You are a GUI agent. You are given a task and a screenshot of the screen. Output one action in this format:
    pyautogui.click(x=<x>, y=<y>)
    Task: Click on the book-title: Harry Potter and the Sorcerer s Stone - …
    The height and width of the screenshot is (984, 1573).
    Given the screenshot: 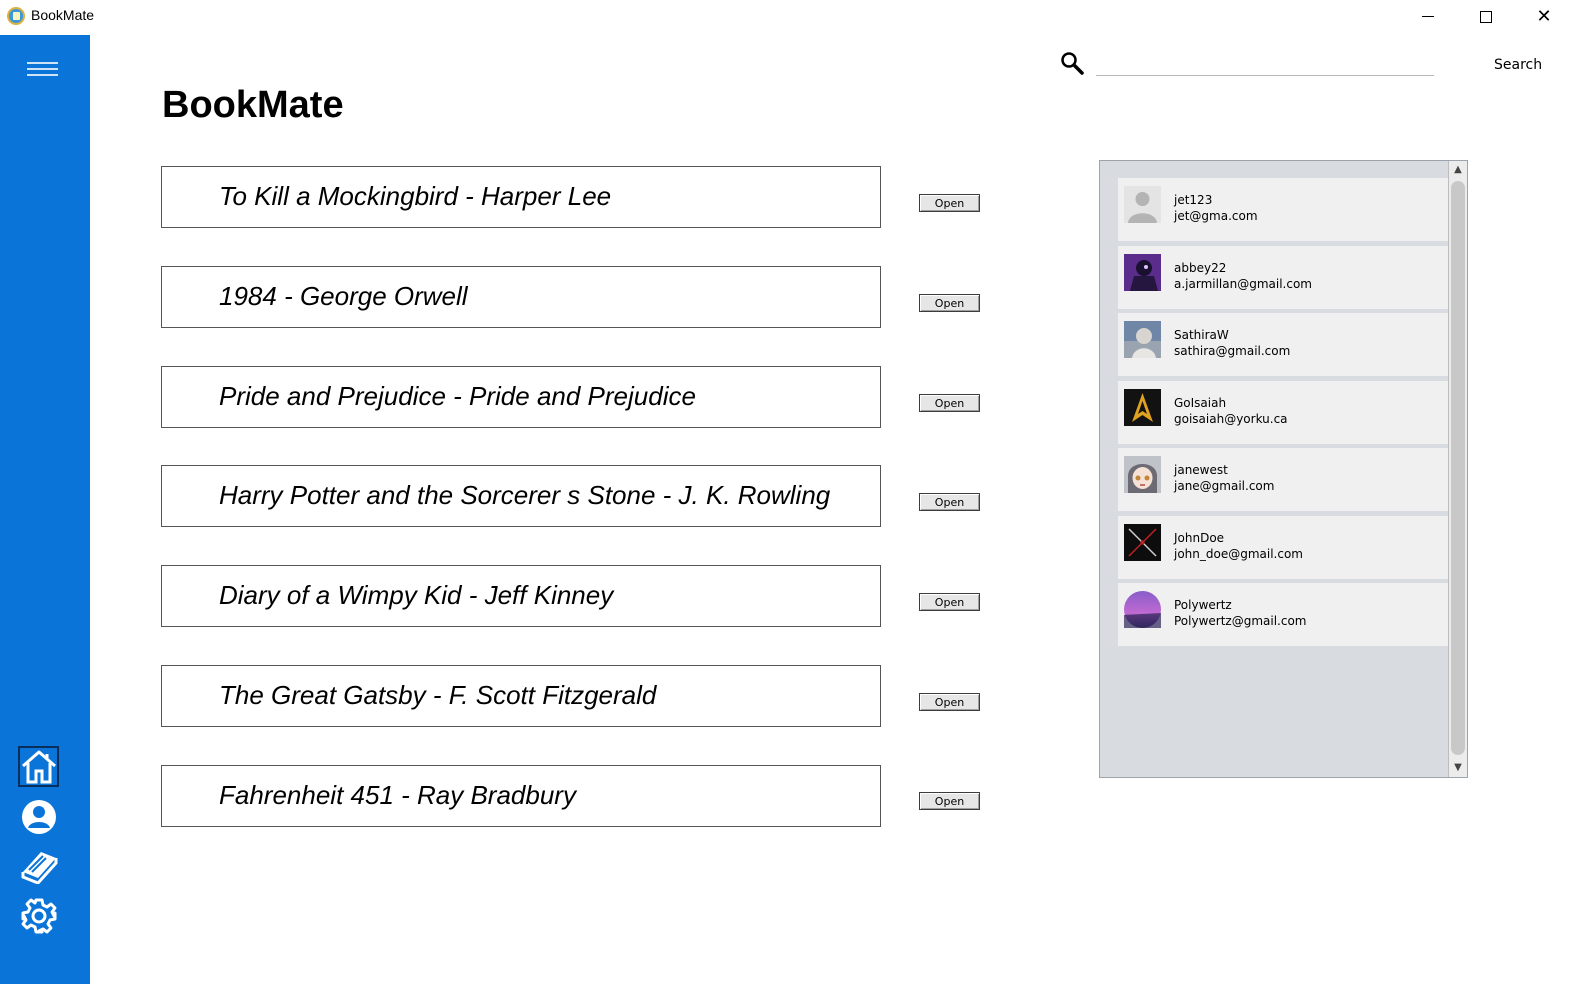 What is the action you would take?
    pyautogui.click(x=525, y=495)
    